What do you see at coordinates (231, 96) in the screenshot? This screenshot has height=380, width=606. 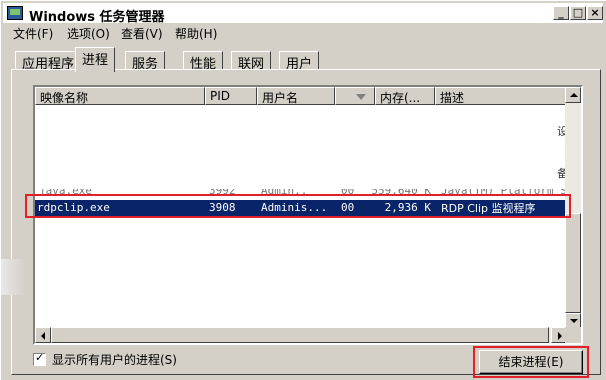 I see `column-pid: PID` at bounding box center [231, 96].